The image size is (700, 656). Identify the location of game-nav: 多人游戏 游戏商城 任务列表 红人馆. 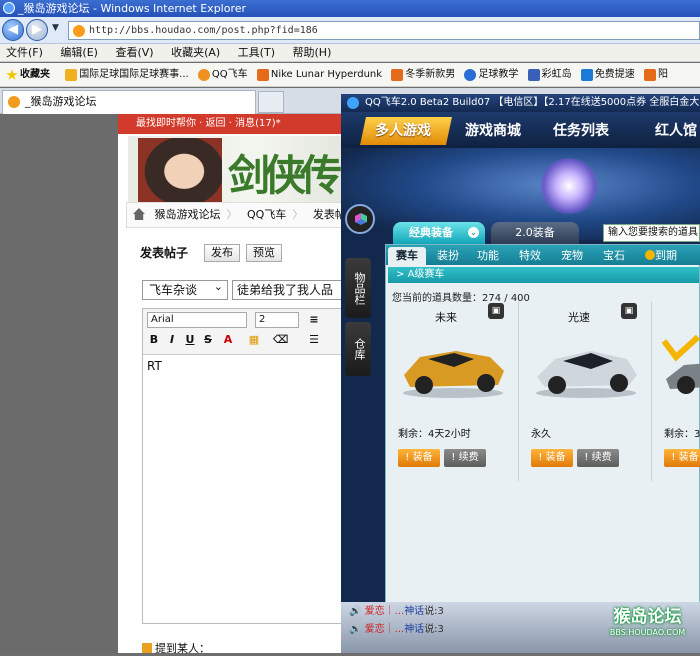
(520, 130).